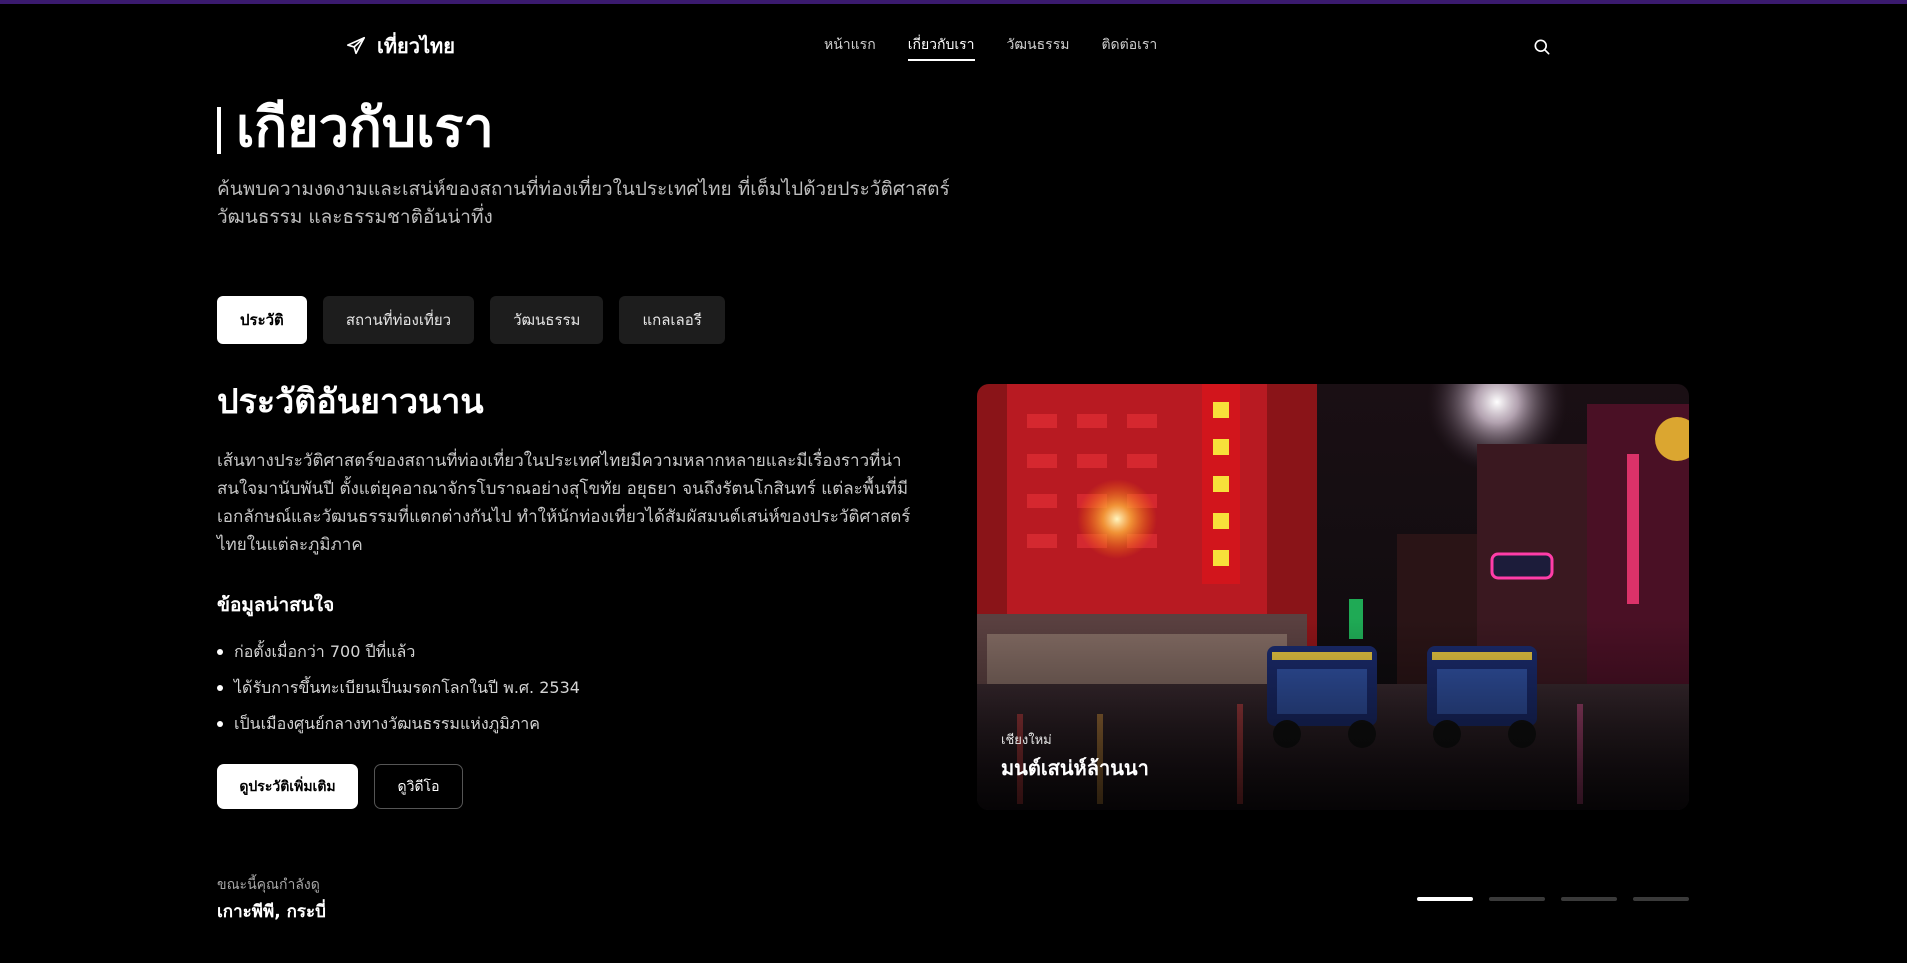 The width and height of the screenshot is (1907, 963). Describe the element at coordinates (325, 651) in the screenshot. I see `fact-text: ก่อตั้งเมื่อกว่า 700 ปีที่แล้ว` at that location.